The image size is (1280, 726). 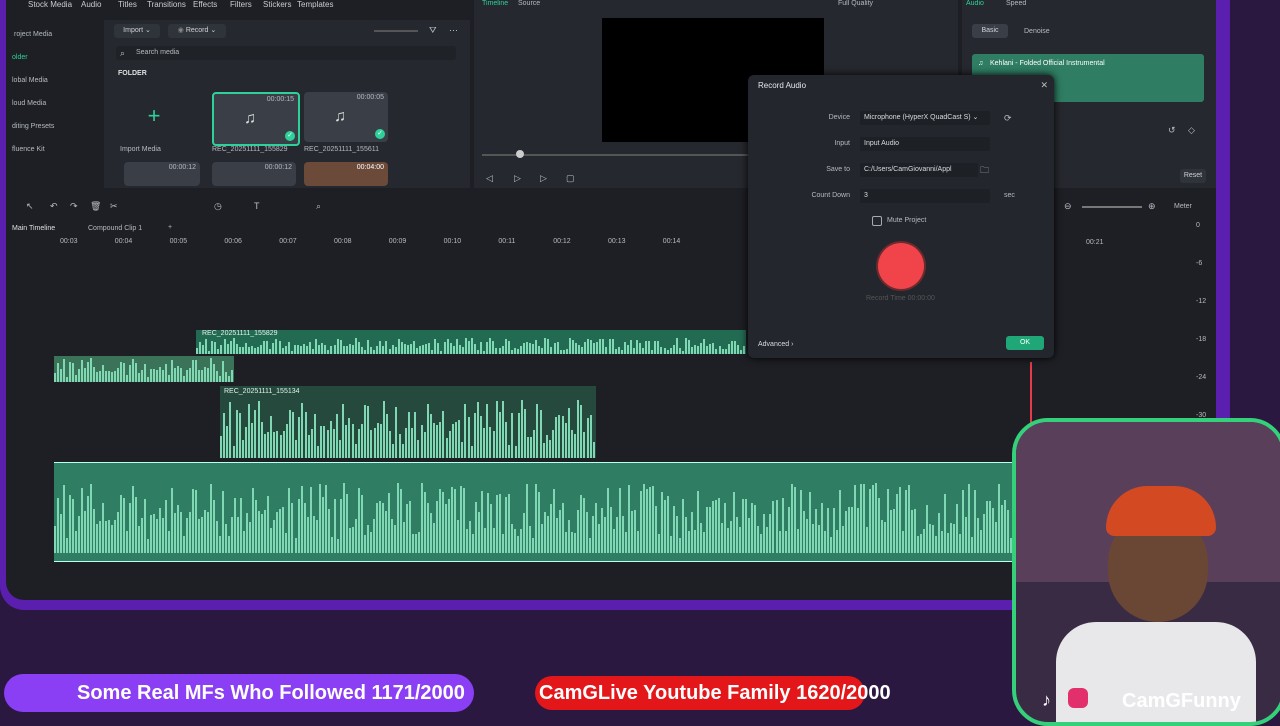 I want to click on tab-audio-properties: Audio, so click(x=975, y=3).